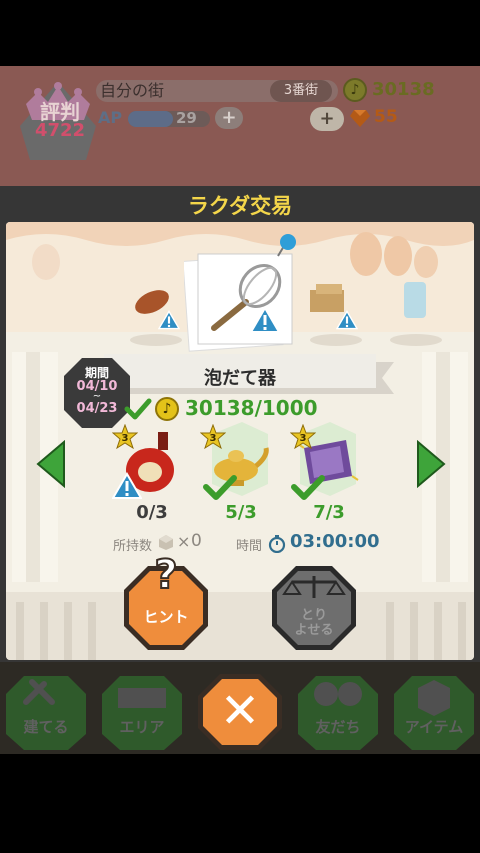 This screenshot has height=853, width=480. I want to click on nav-friends-button, so click(338, 710).